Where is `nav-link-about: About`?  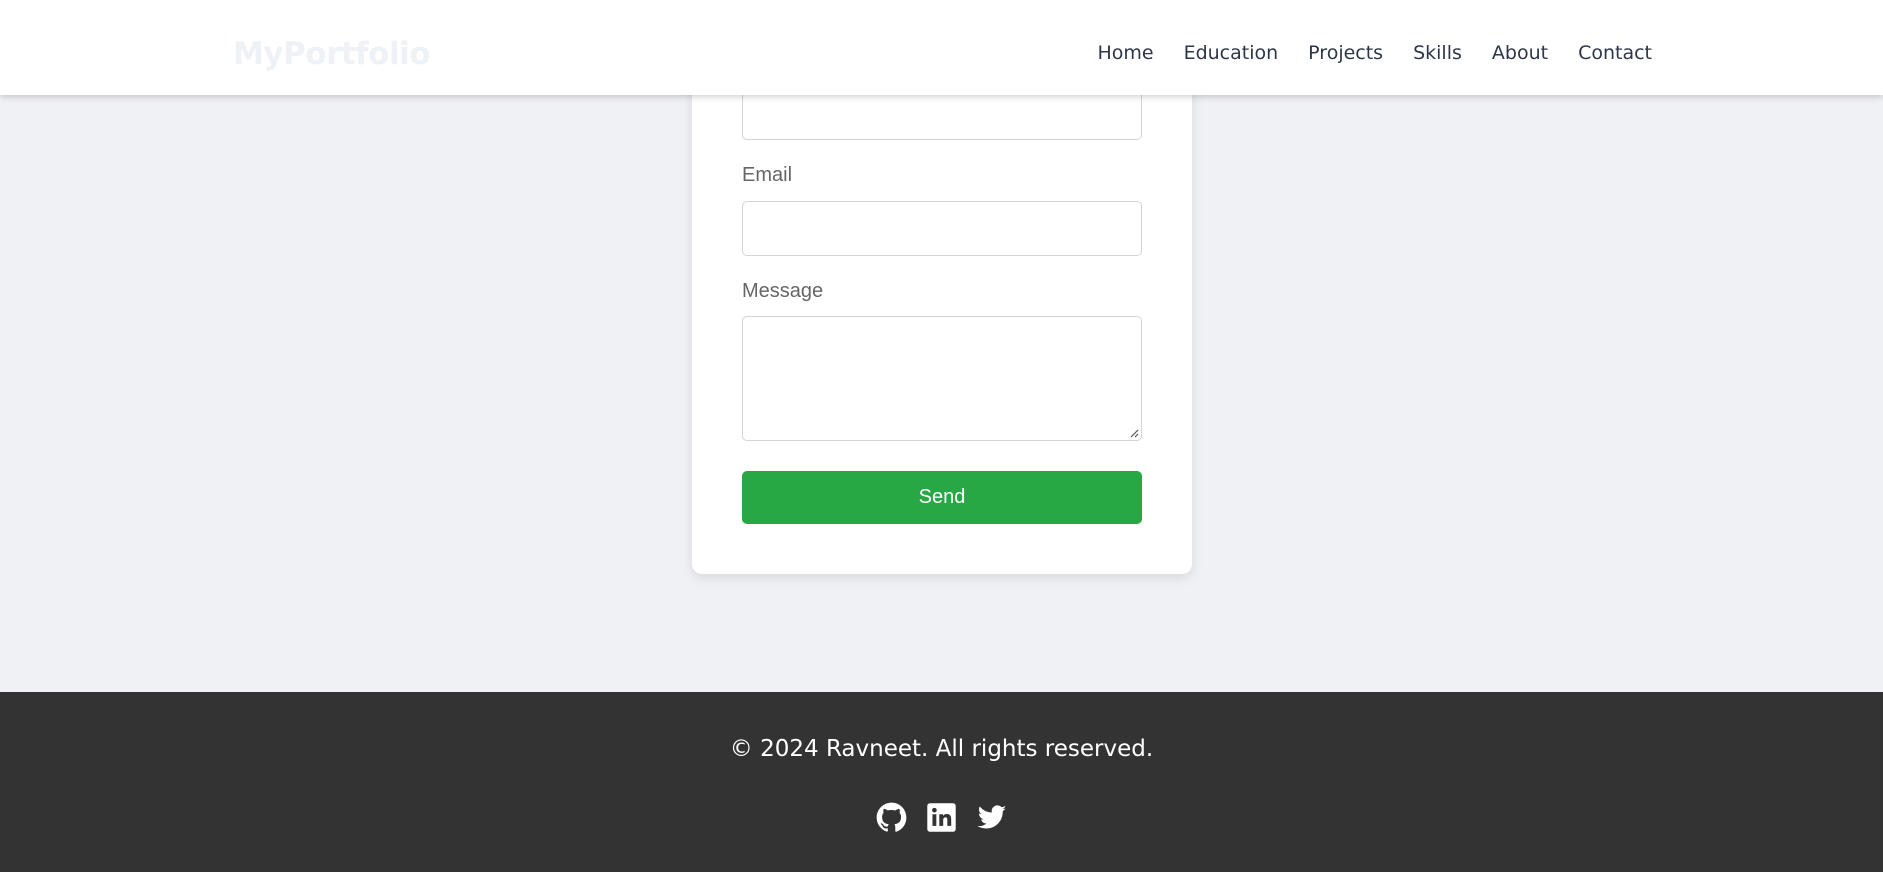 nav-link-about: About is located at coordinates (1520, 53).